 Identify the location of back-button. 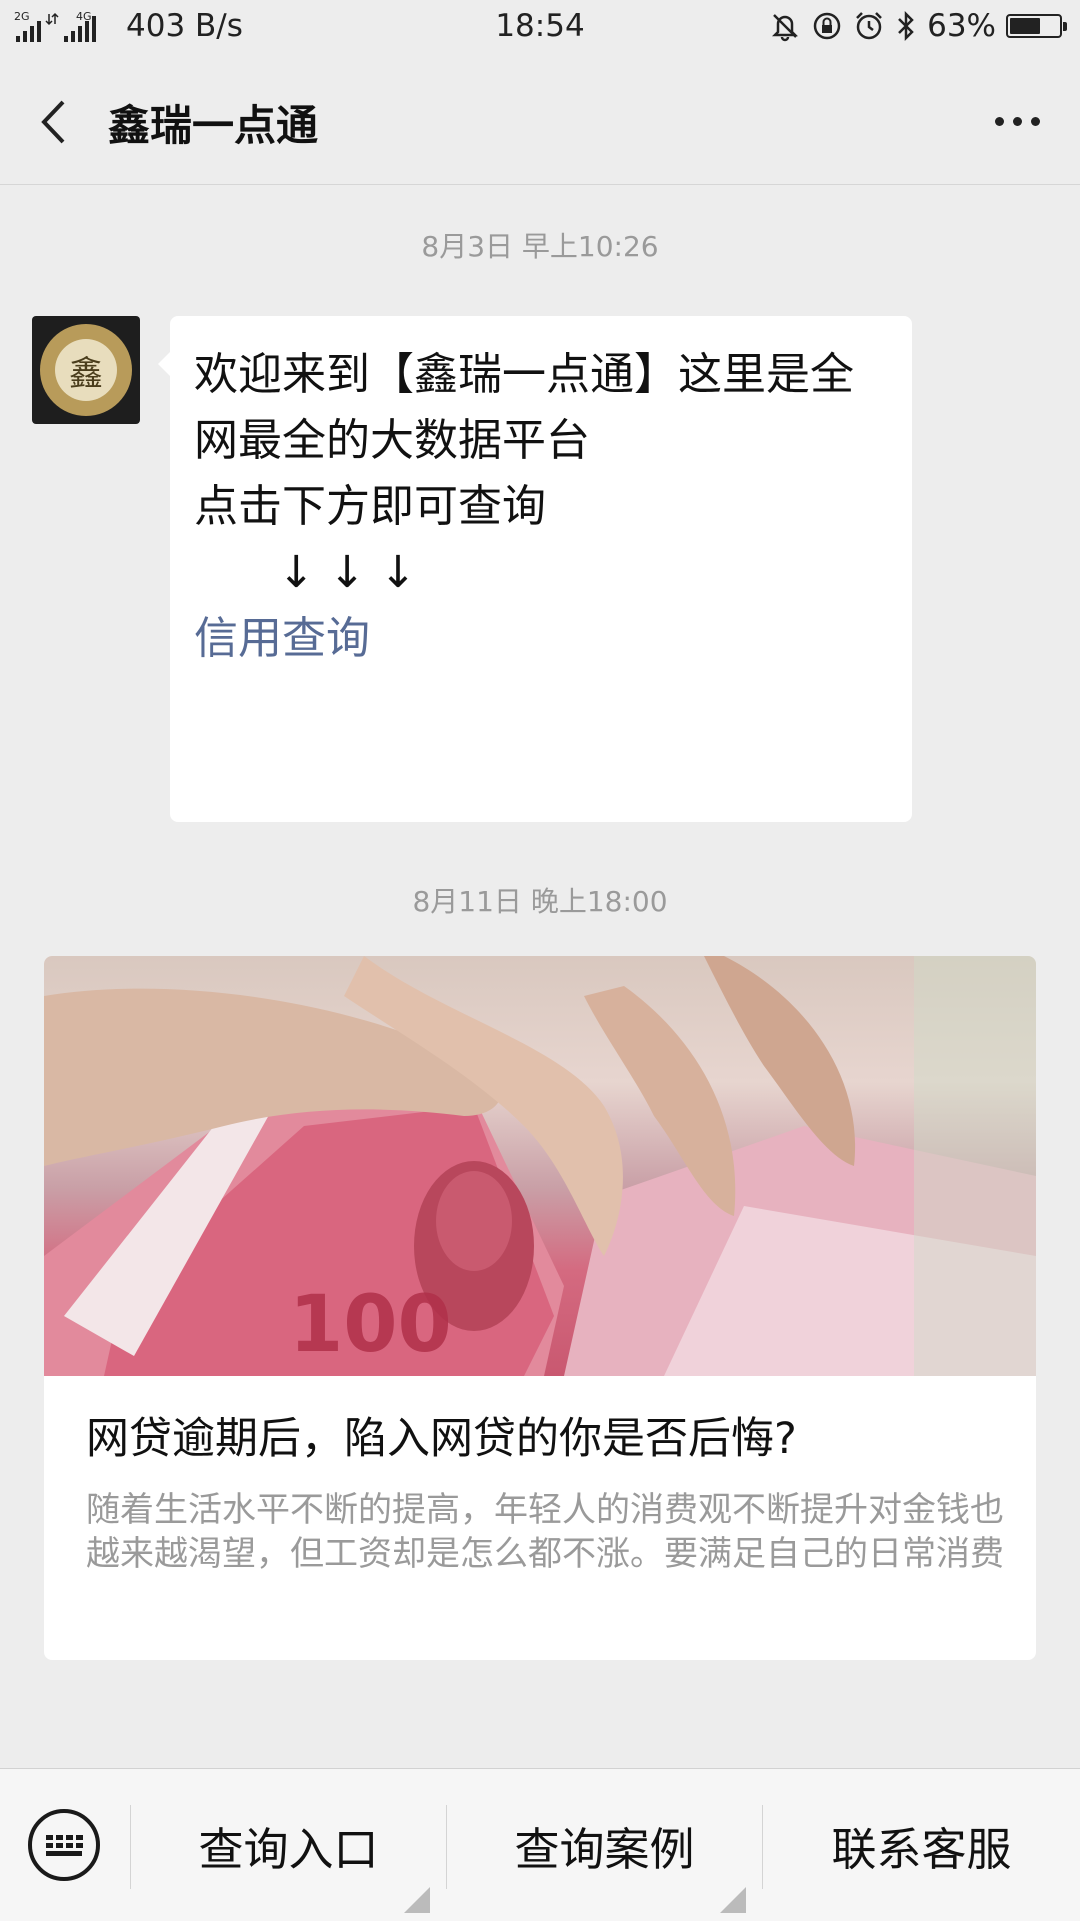
(54, 122).